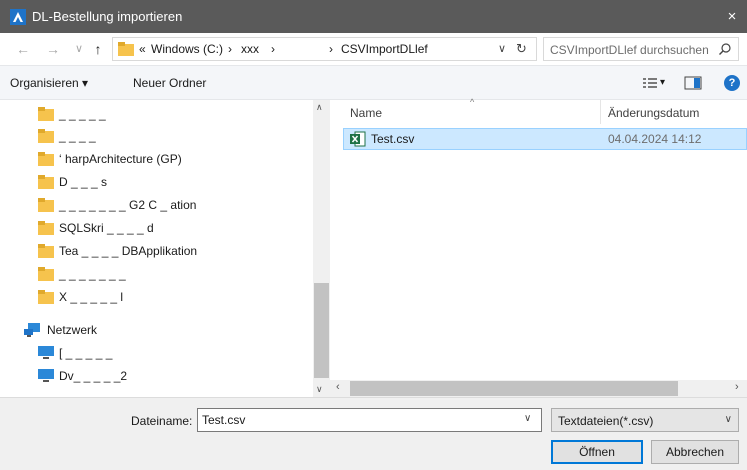  I want to click on search-box: CSVImportDLlef durchsuchen, so click(641, 49).